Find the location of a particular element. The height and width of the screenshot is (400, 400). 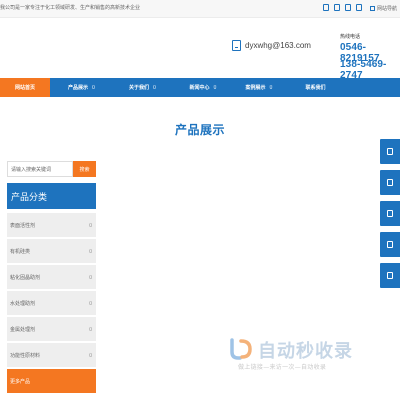

category-item-label: 水处理助剂 is located at coordinates (23, 303).